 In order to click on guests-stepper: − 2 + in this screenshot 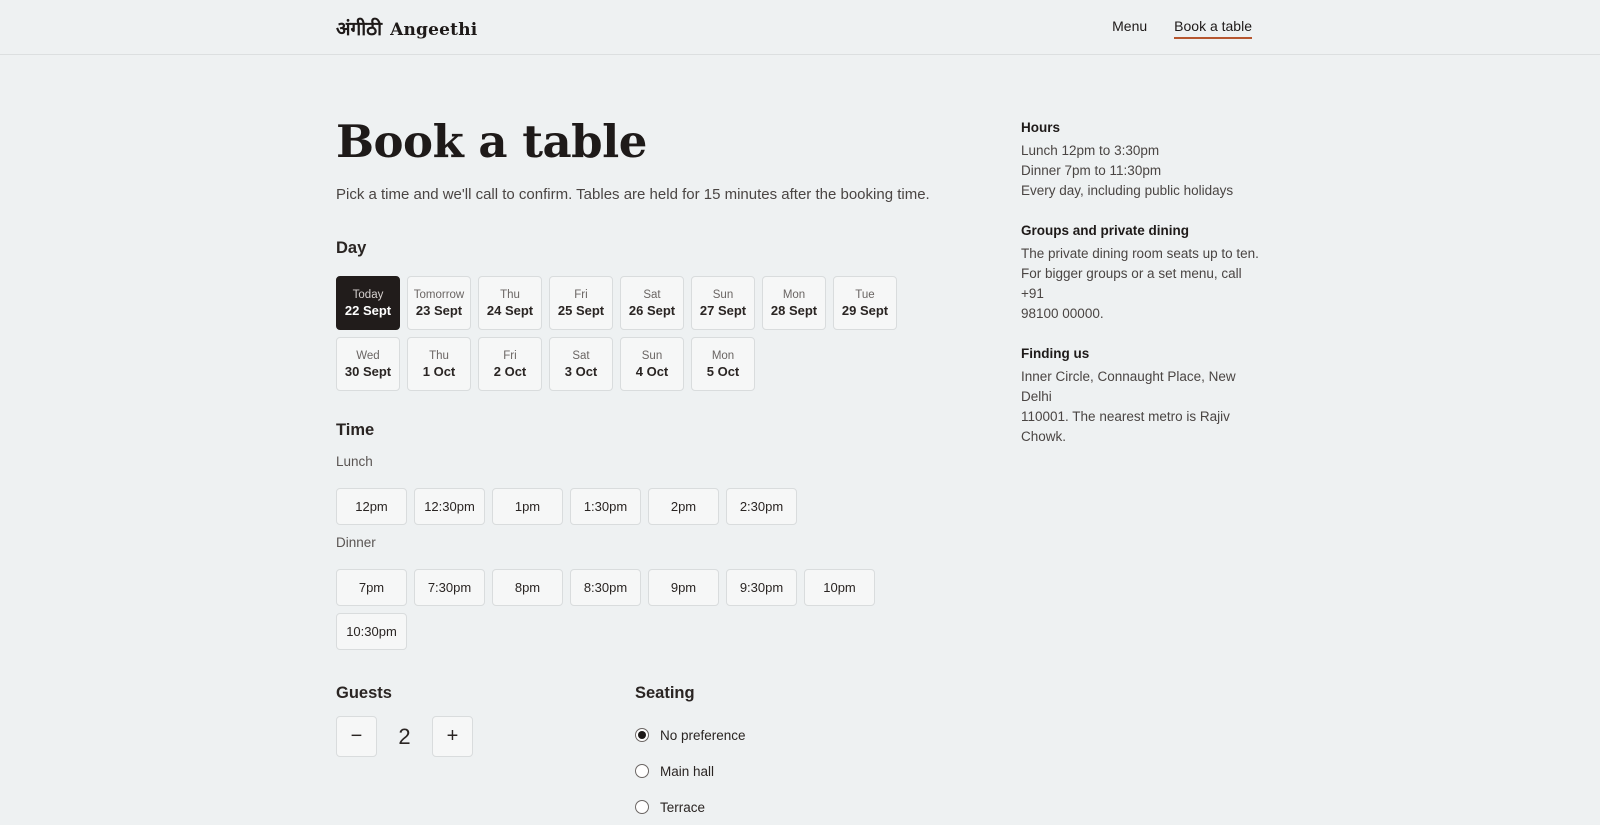, I will do `click(404, 736)`.